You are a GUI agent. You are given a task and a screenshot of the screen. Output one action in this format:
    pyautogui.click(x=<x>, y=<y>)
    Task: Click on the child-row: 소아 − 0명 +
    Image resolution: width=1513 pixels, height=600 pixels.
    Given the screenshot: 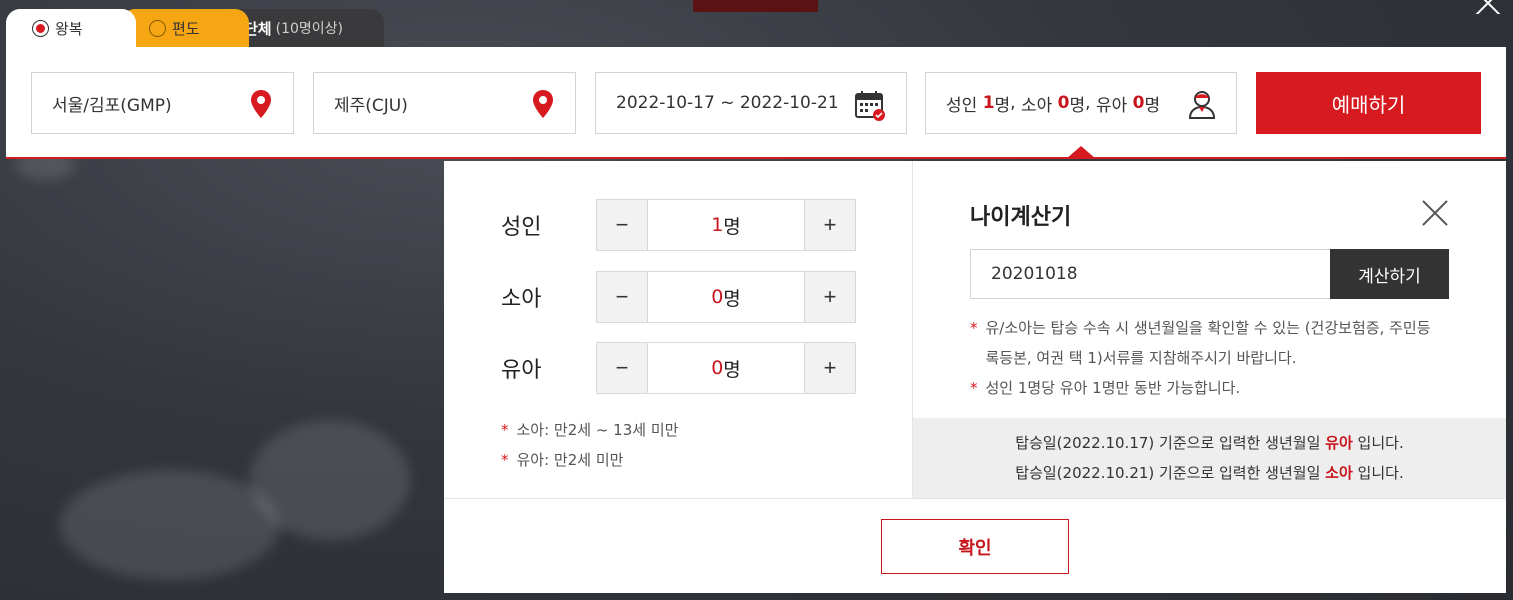 What is the action you would take?
    pyautogui.click(x=678, y=297)
    